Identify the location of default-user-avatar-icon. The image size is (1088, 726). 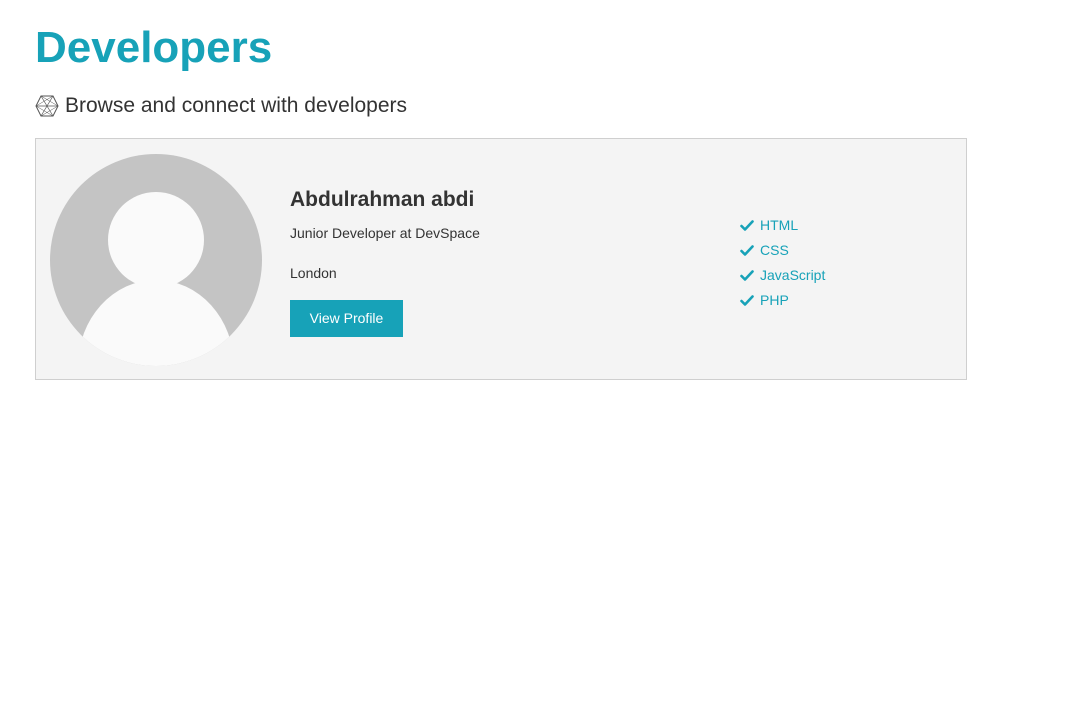
(156, 260).